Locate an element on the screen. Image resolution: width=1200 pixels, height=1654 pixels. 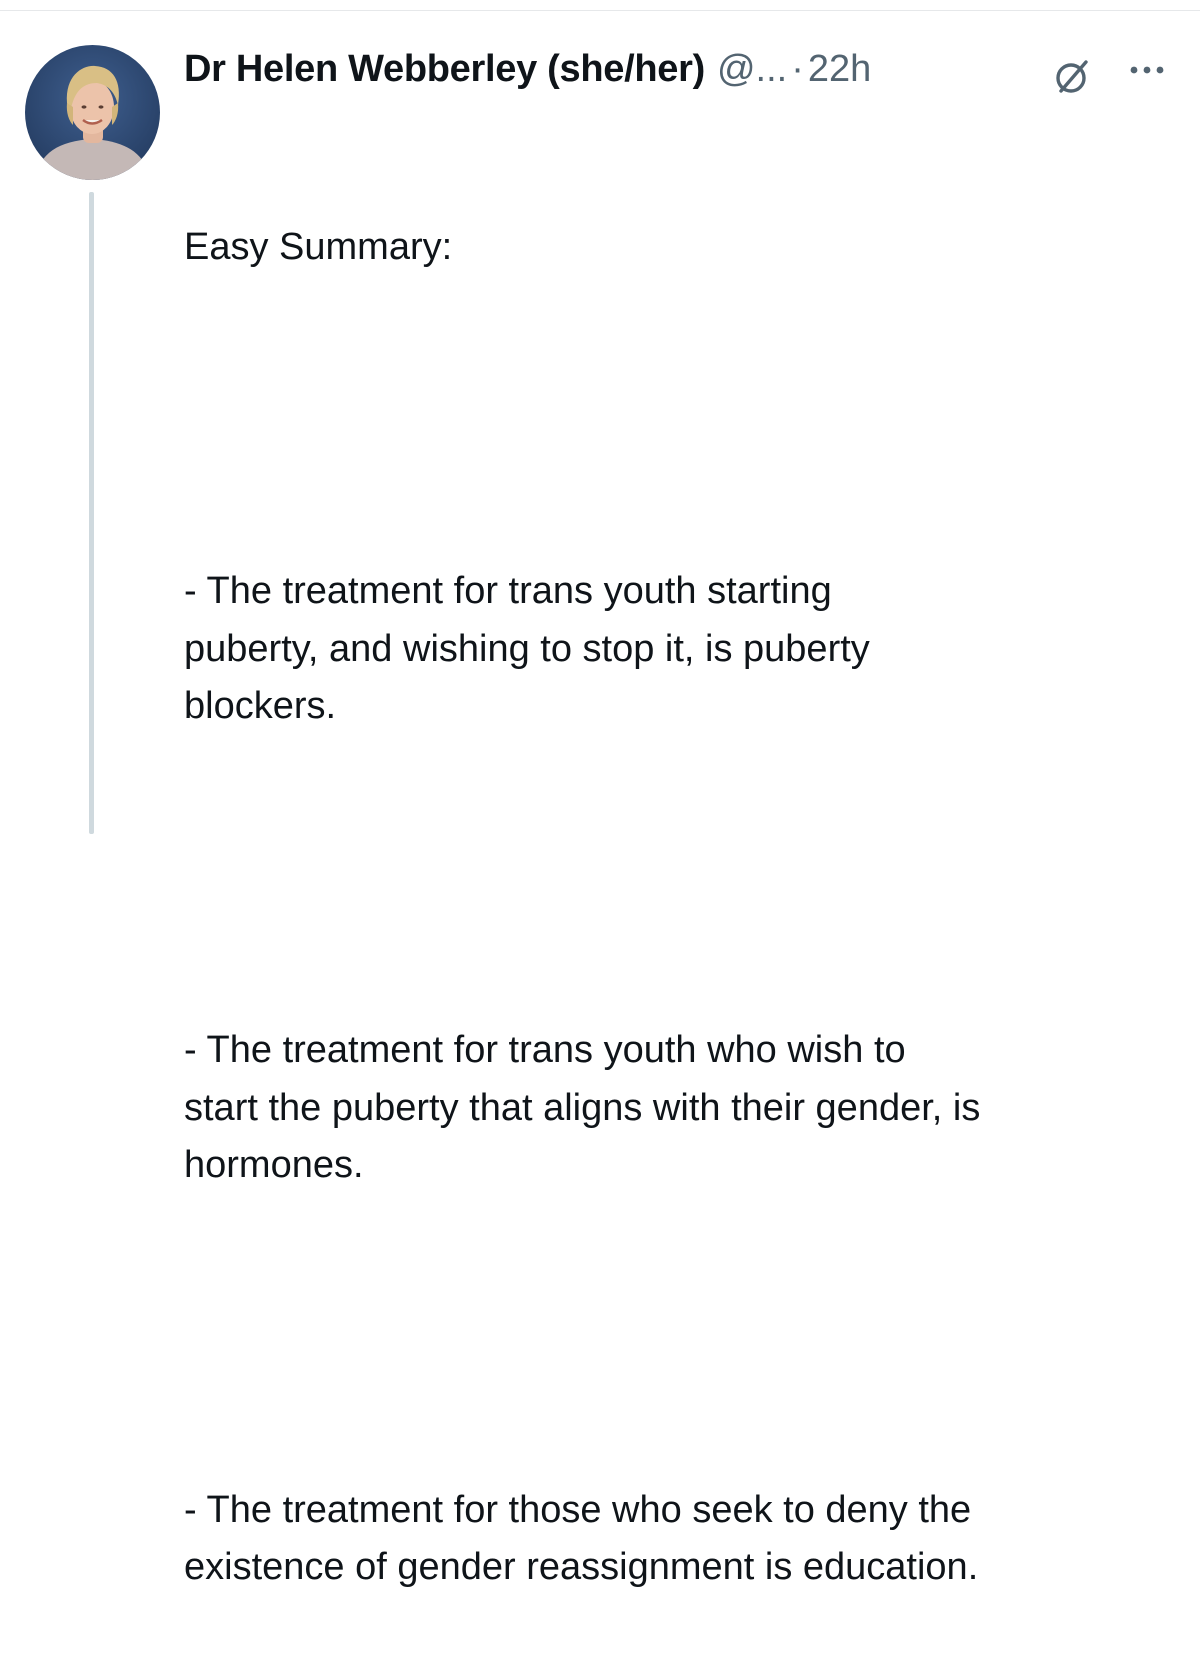
tweet-header: Dr Helen Webberley (she/her) @... · 22h is located at coordinates (684, 69).